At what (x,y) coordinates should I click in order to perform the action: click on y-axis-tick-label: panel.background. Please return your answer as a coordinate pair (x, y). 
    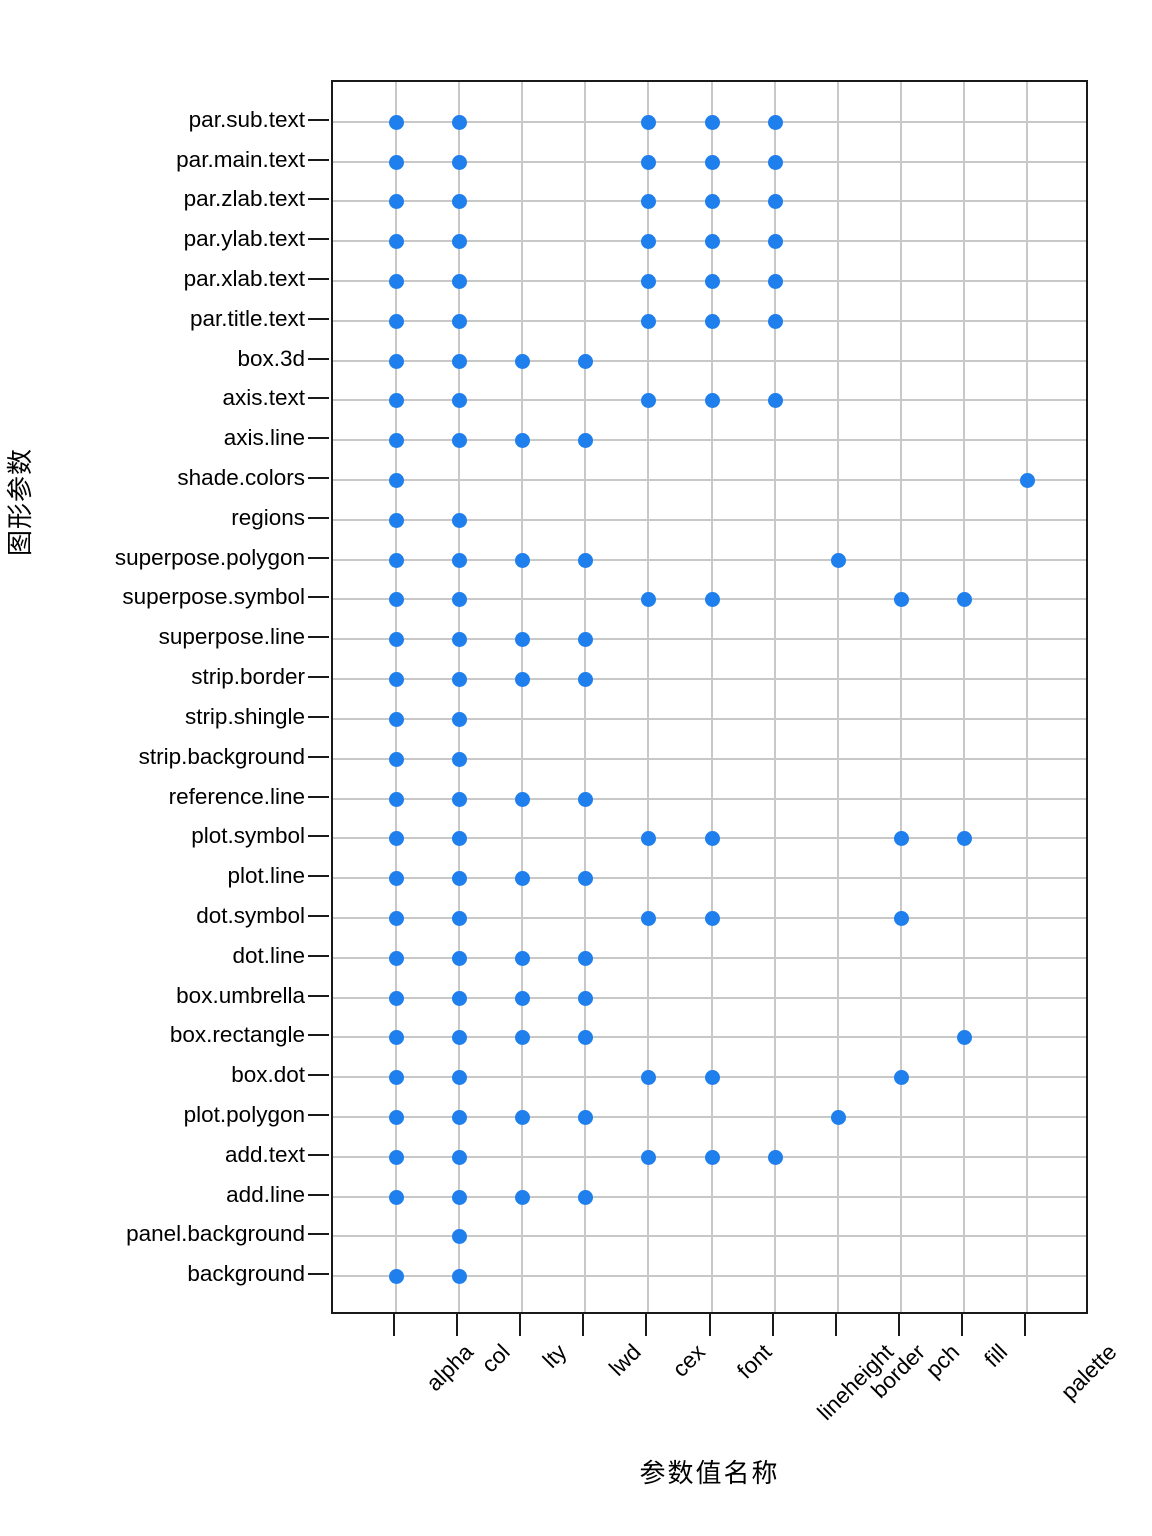
    Looking at the image, I should click on (215, 1233).